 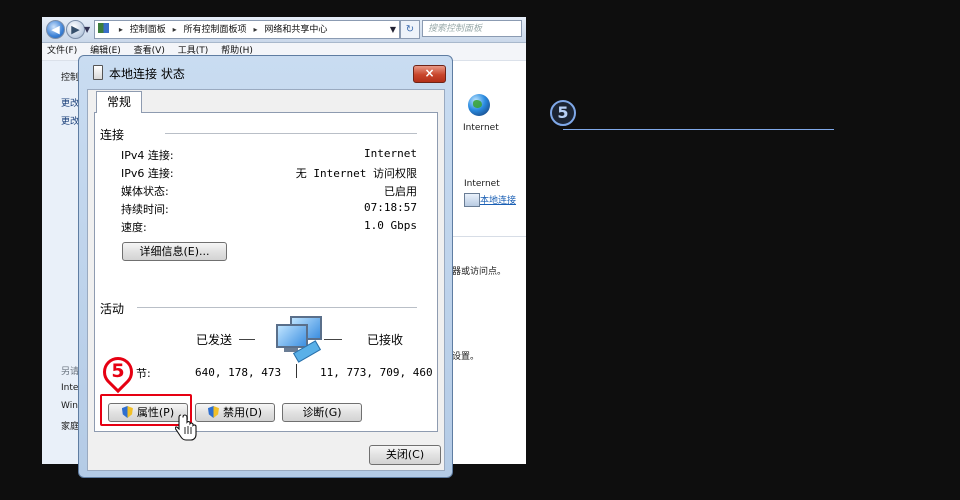 I want to click on network-connection-icon, so click(x=472, y=200).